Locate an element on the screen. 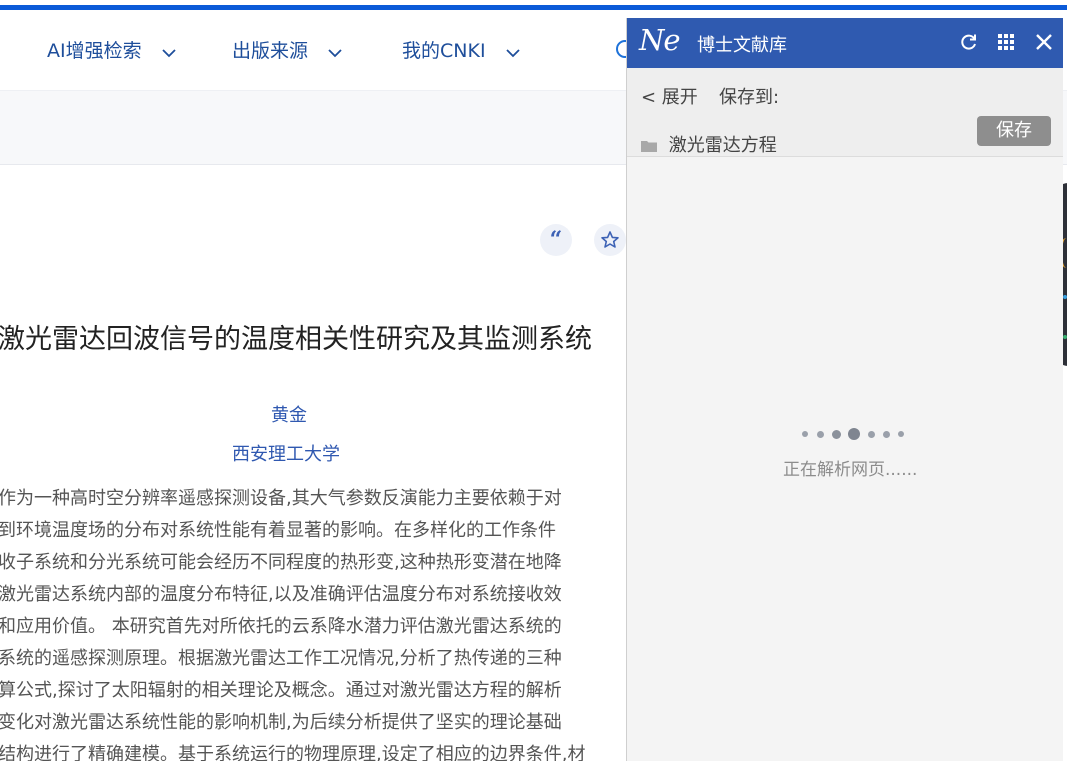  save-button: 保存 is located at coordinates (1014, 131).